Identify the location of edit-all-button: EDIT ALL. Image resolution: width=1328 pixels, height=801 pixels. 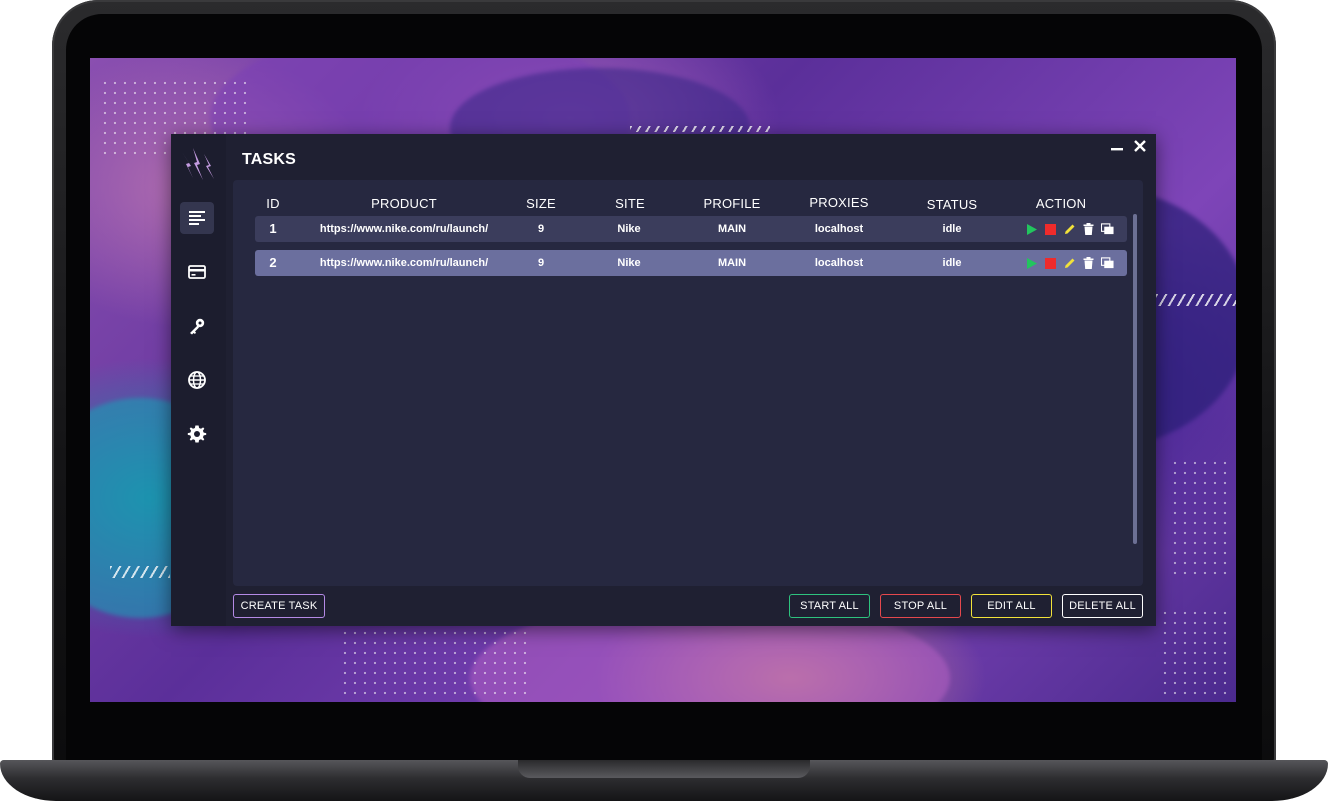
(1011, 606).